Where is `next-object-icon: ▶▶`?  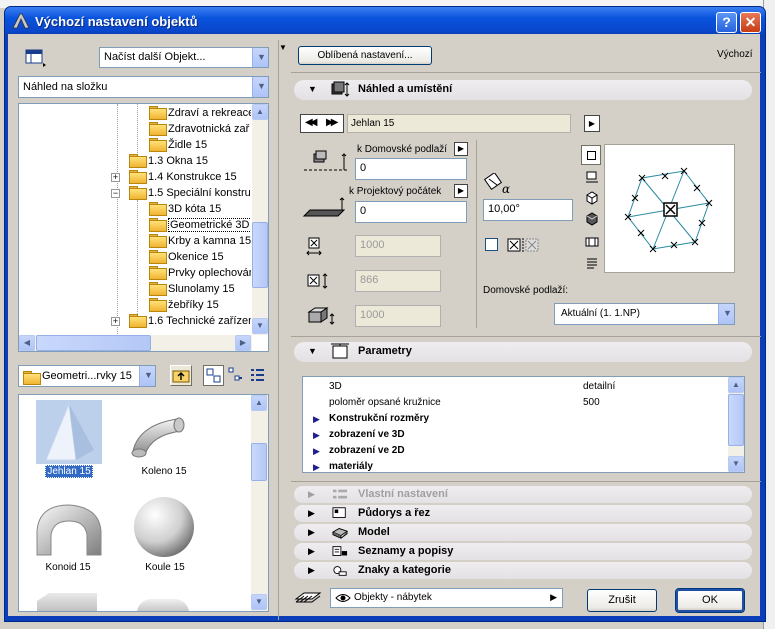 next-object-icon: ▶▶ is located at coordinates (332, 122).